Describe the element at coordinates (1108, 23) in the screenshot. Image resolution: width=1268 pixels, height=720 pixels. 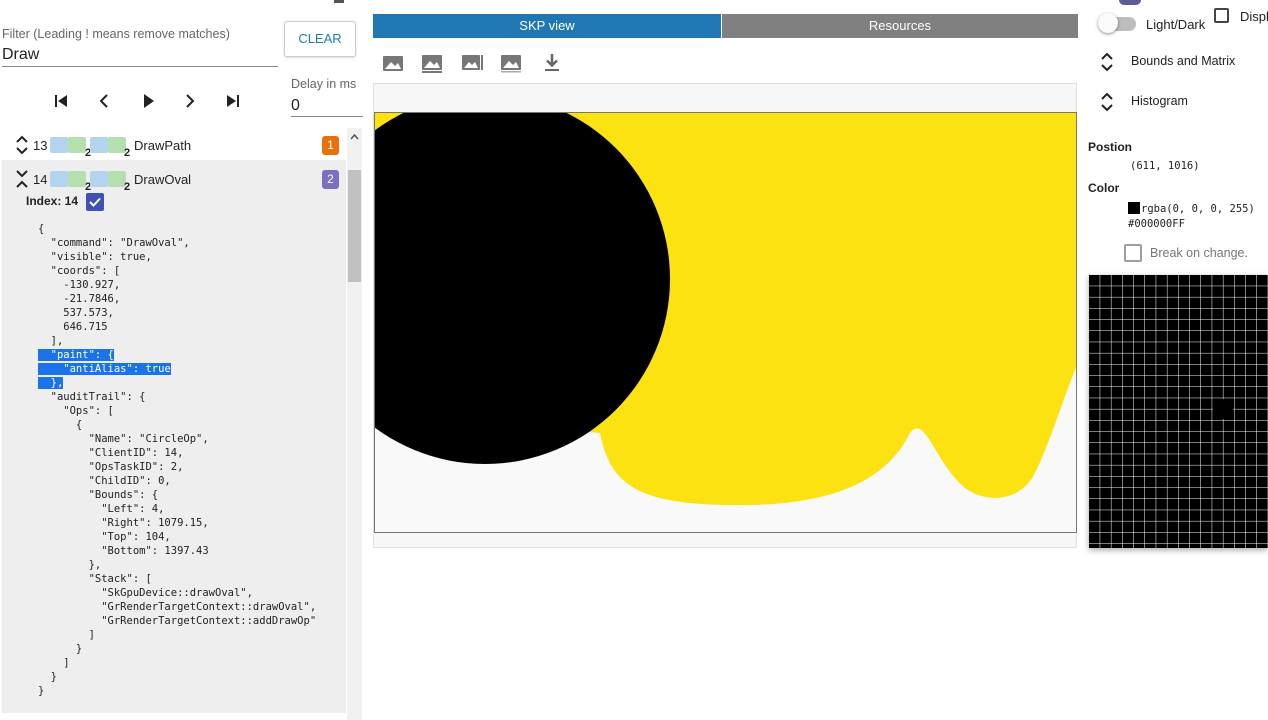
I see `theme-toggle-knob` at that location.